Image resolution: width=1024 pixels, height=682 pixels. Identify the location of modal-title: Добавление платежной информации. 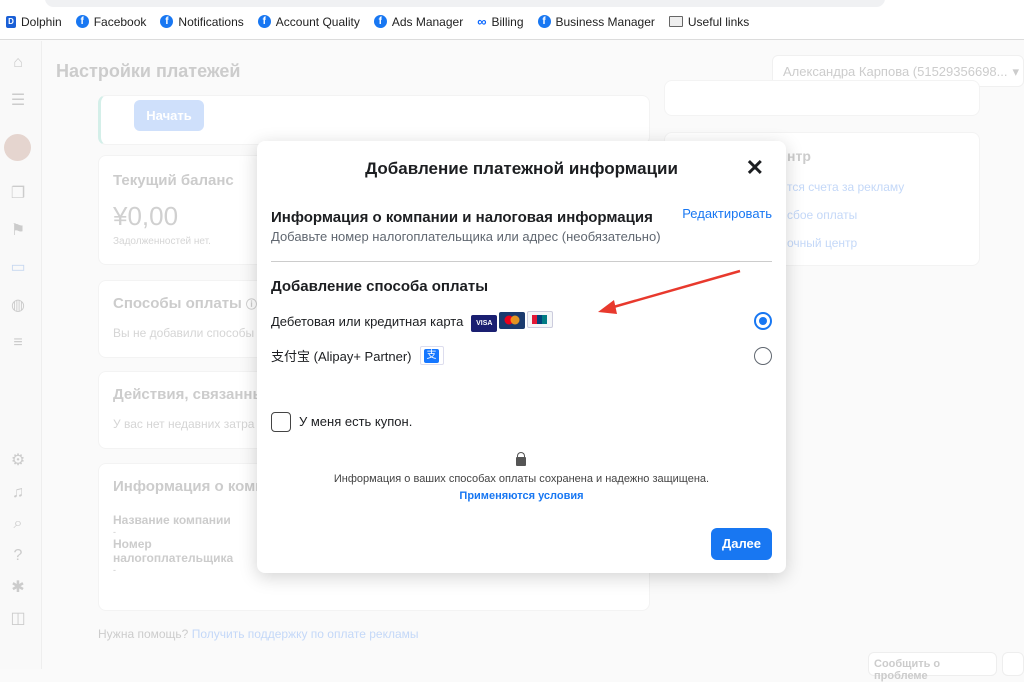
(521, 168).